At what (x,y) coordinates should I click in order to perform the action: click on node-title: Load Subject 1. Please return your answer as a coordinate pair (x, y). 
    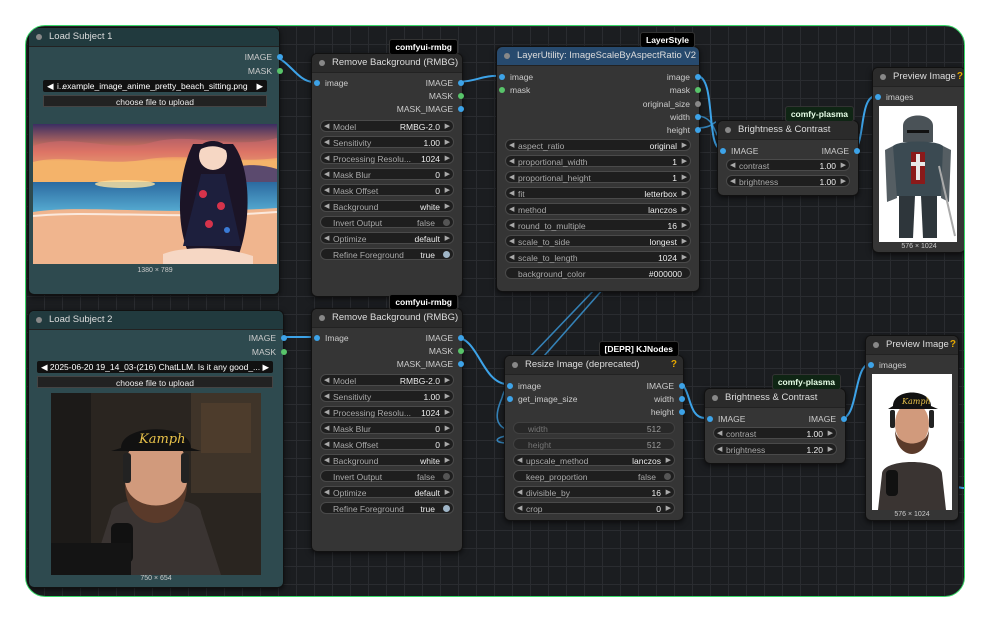
    Looking at the image, I should click on (154, 37).